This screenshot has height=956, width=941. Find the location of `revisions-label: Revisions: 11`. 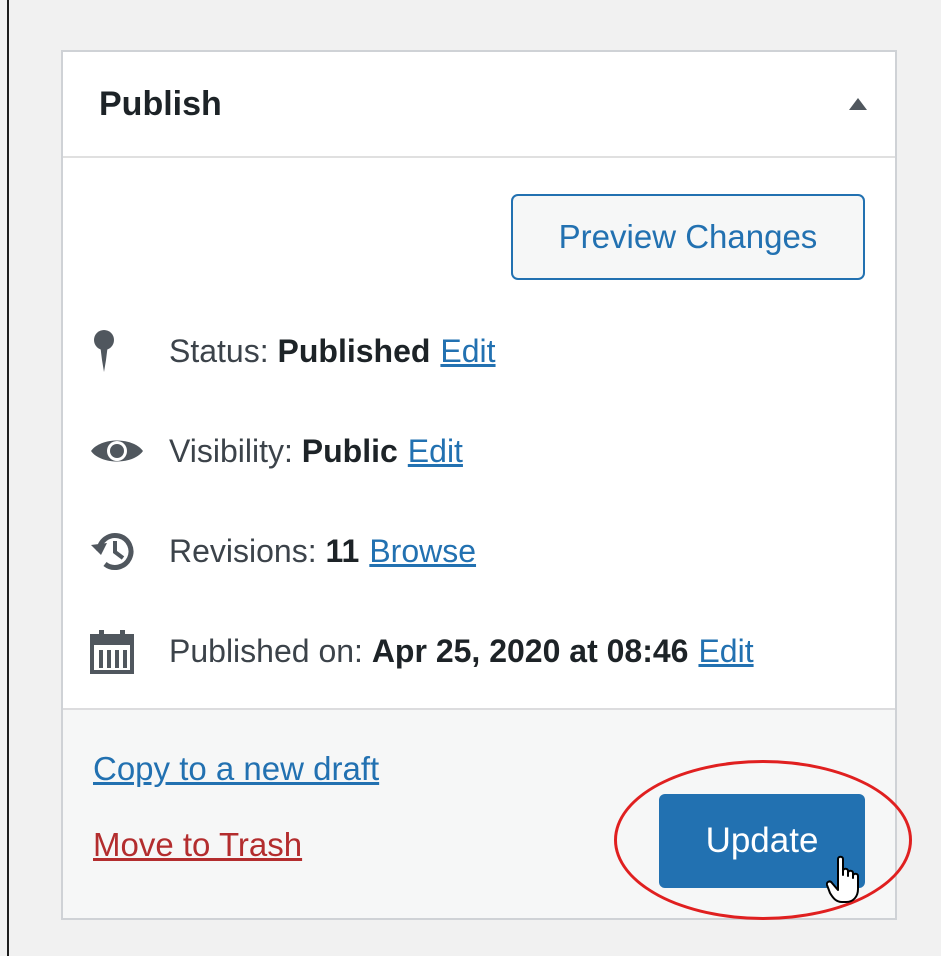

revisions-label: Revisions: 11 is located at coordinates (264, 550).